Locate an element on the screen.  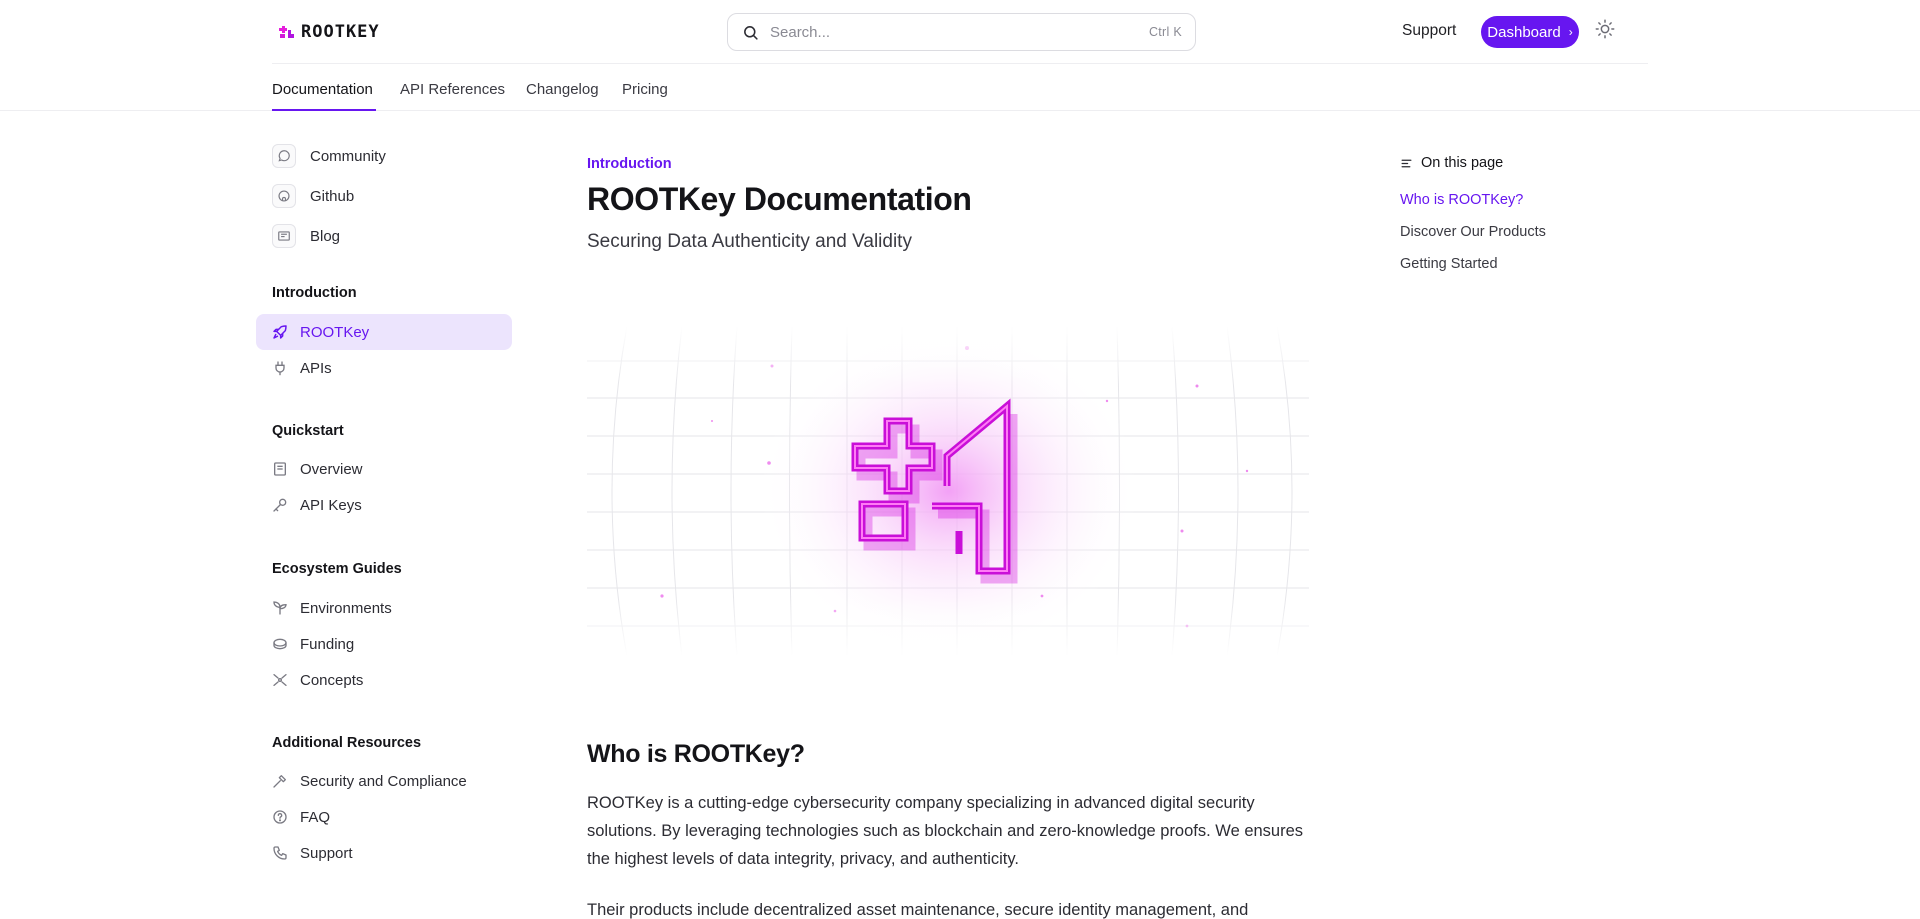
sidebar-item-support: Support is located at coordinates (384, 853).